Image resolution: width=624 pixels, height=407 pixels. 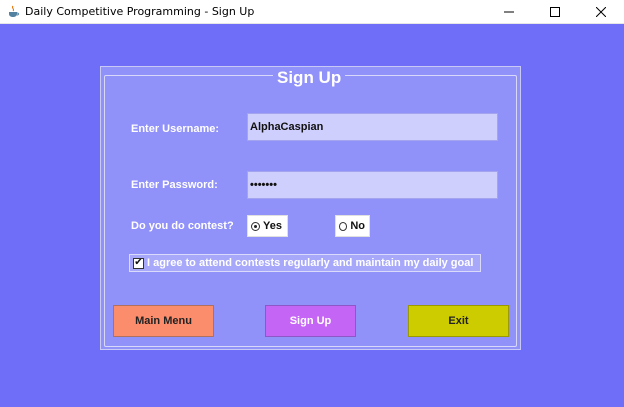 What do you see at coordinates (138, 263) in the screenshot?
I see `checkmark-icon: ✔` at bounding box center [138, 263].